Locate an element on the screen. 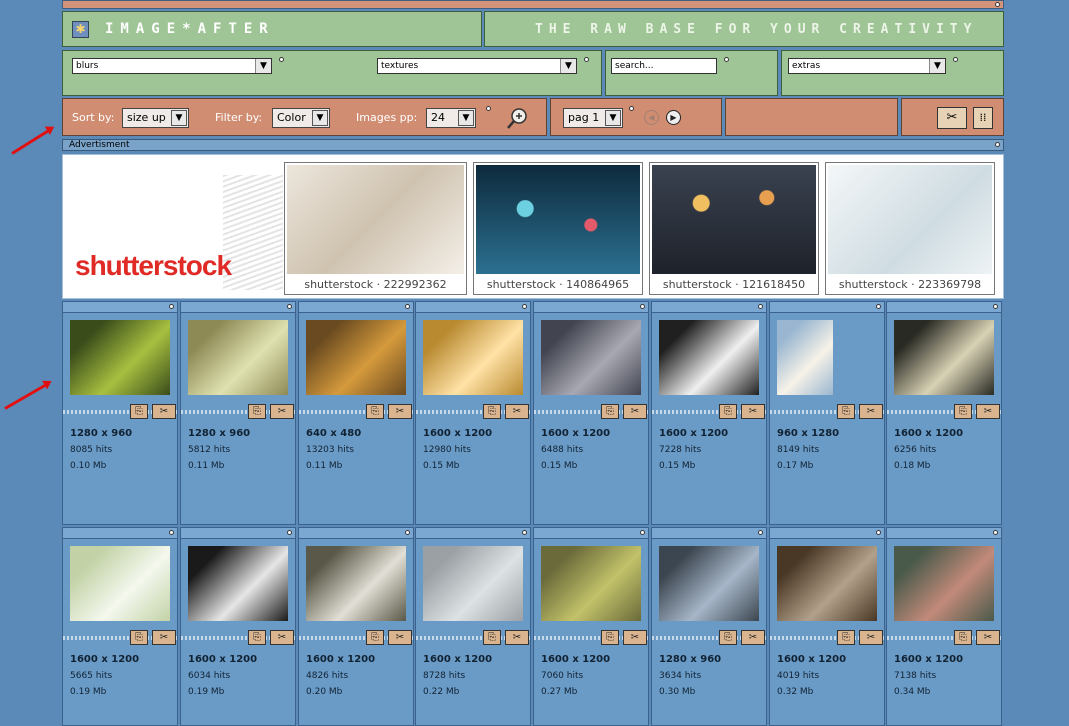 This screenshot has width=1069, height=726. image-card: ⎘ ✂ 1280 x 960 8085 hits 0.10 Mb is located at coordinates (120, 413).